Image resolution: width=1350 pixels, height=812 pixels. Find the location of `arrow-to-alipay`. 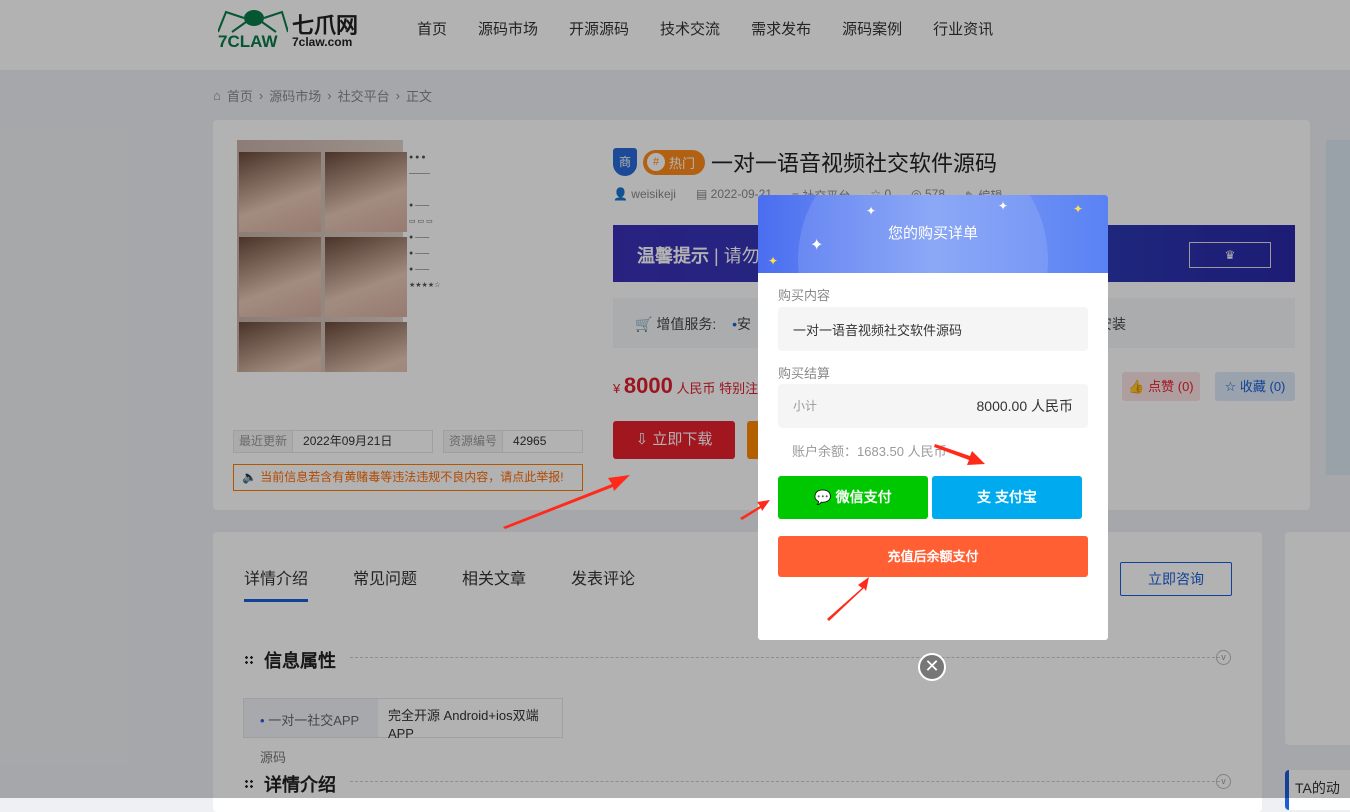

arrow-to-alipay is located at coordinates (959, 454).